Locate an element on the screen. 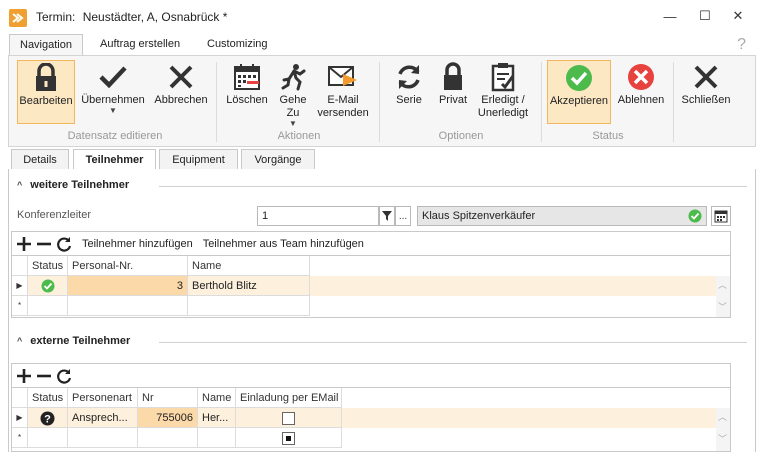 This screenshot has height=452, width=760. cell-name: Berthold Blitz is located at coordinates (249, 286).